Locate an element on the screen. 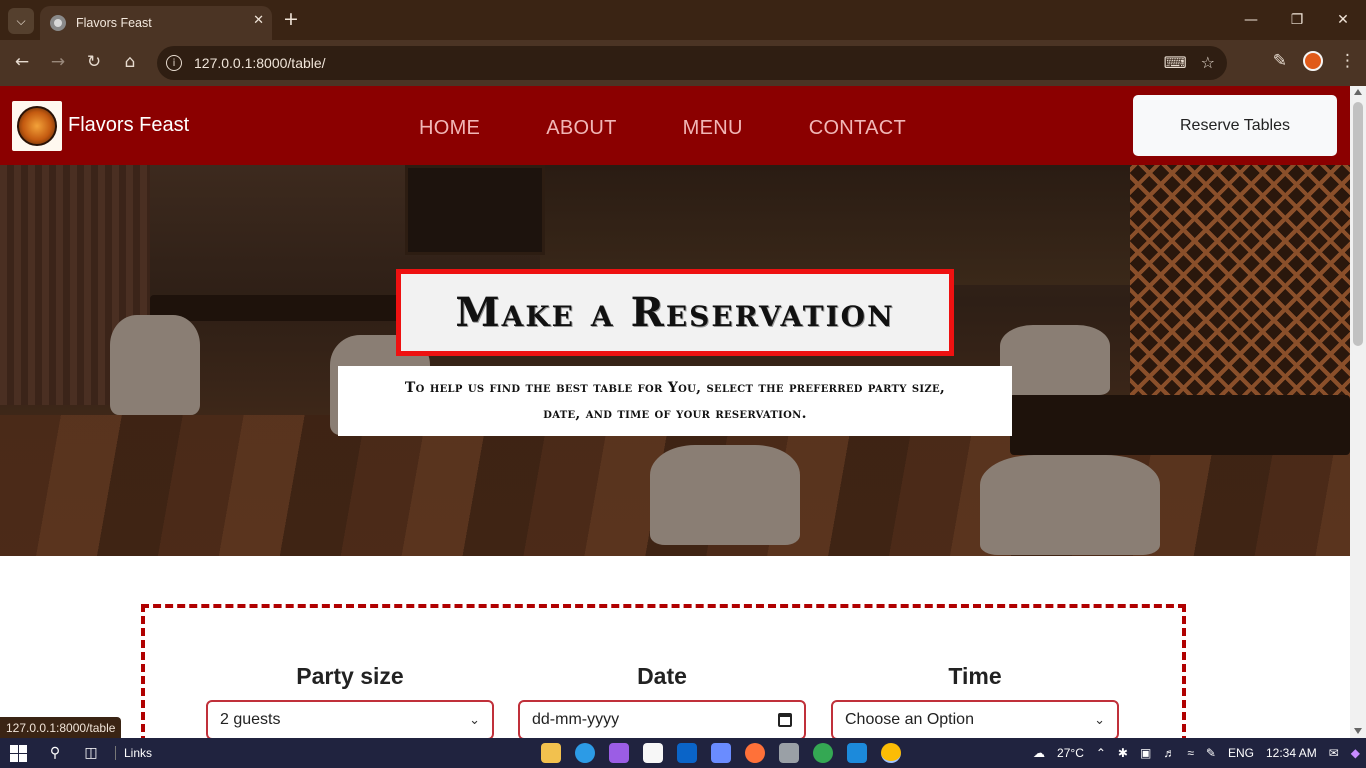 The image size is (1366, 768). browser-toolbar: ← → ↻ ⌂ i 127.0.0.1:8000/table/ ⌨ ☆ ✎ ⋮ is located at coordinates (683, 63).